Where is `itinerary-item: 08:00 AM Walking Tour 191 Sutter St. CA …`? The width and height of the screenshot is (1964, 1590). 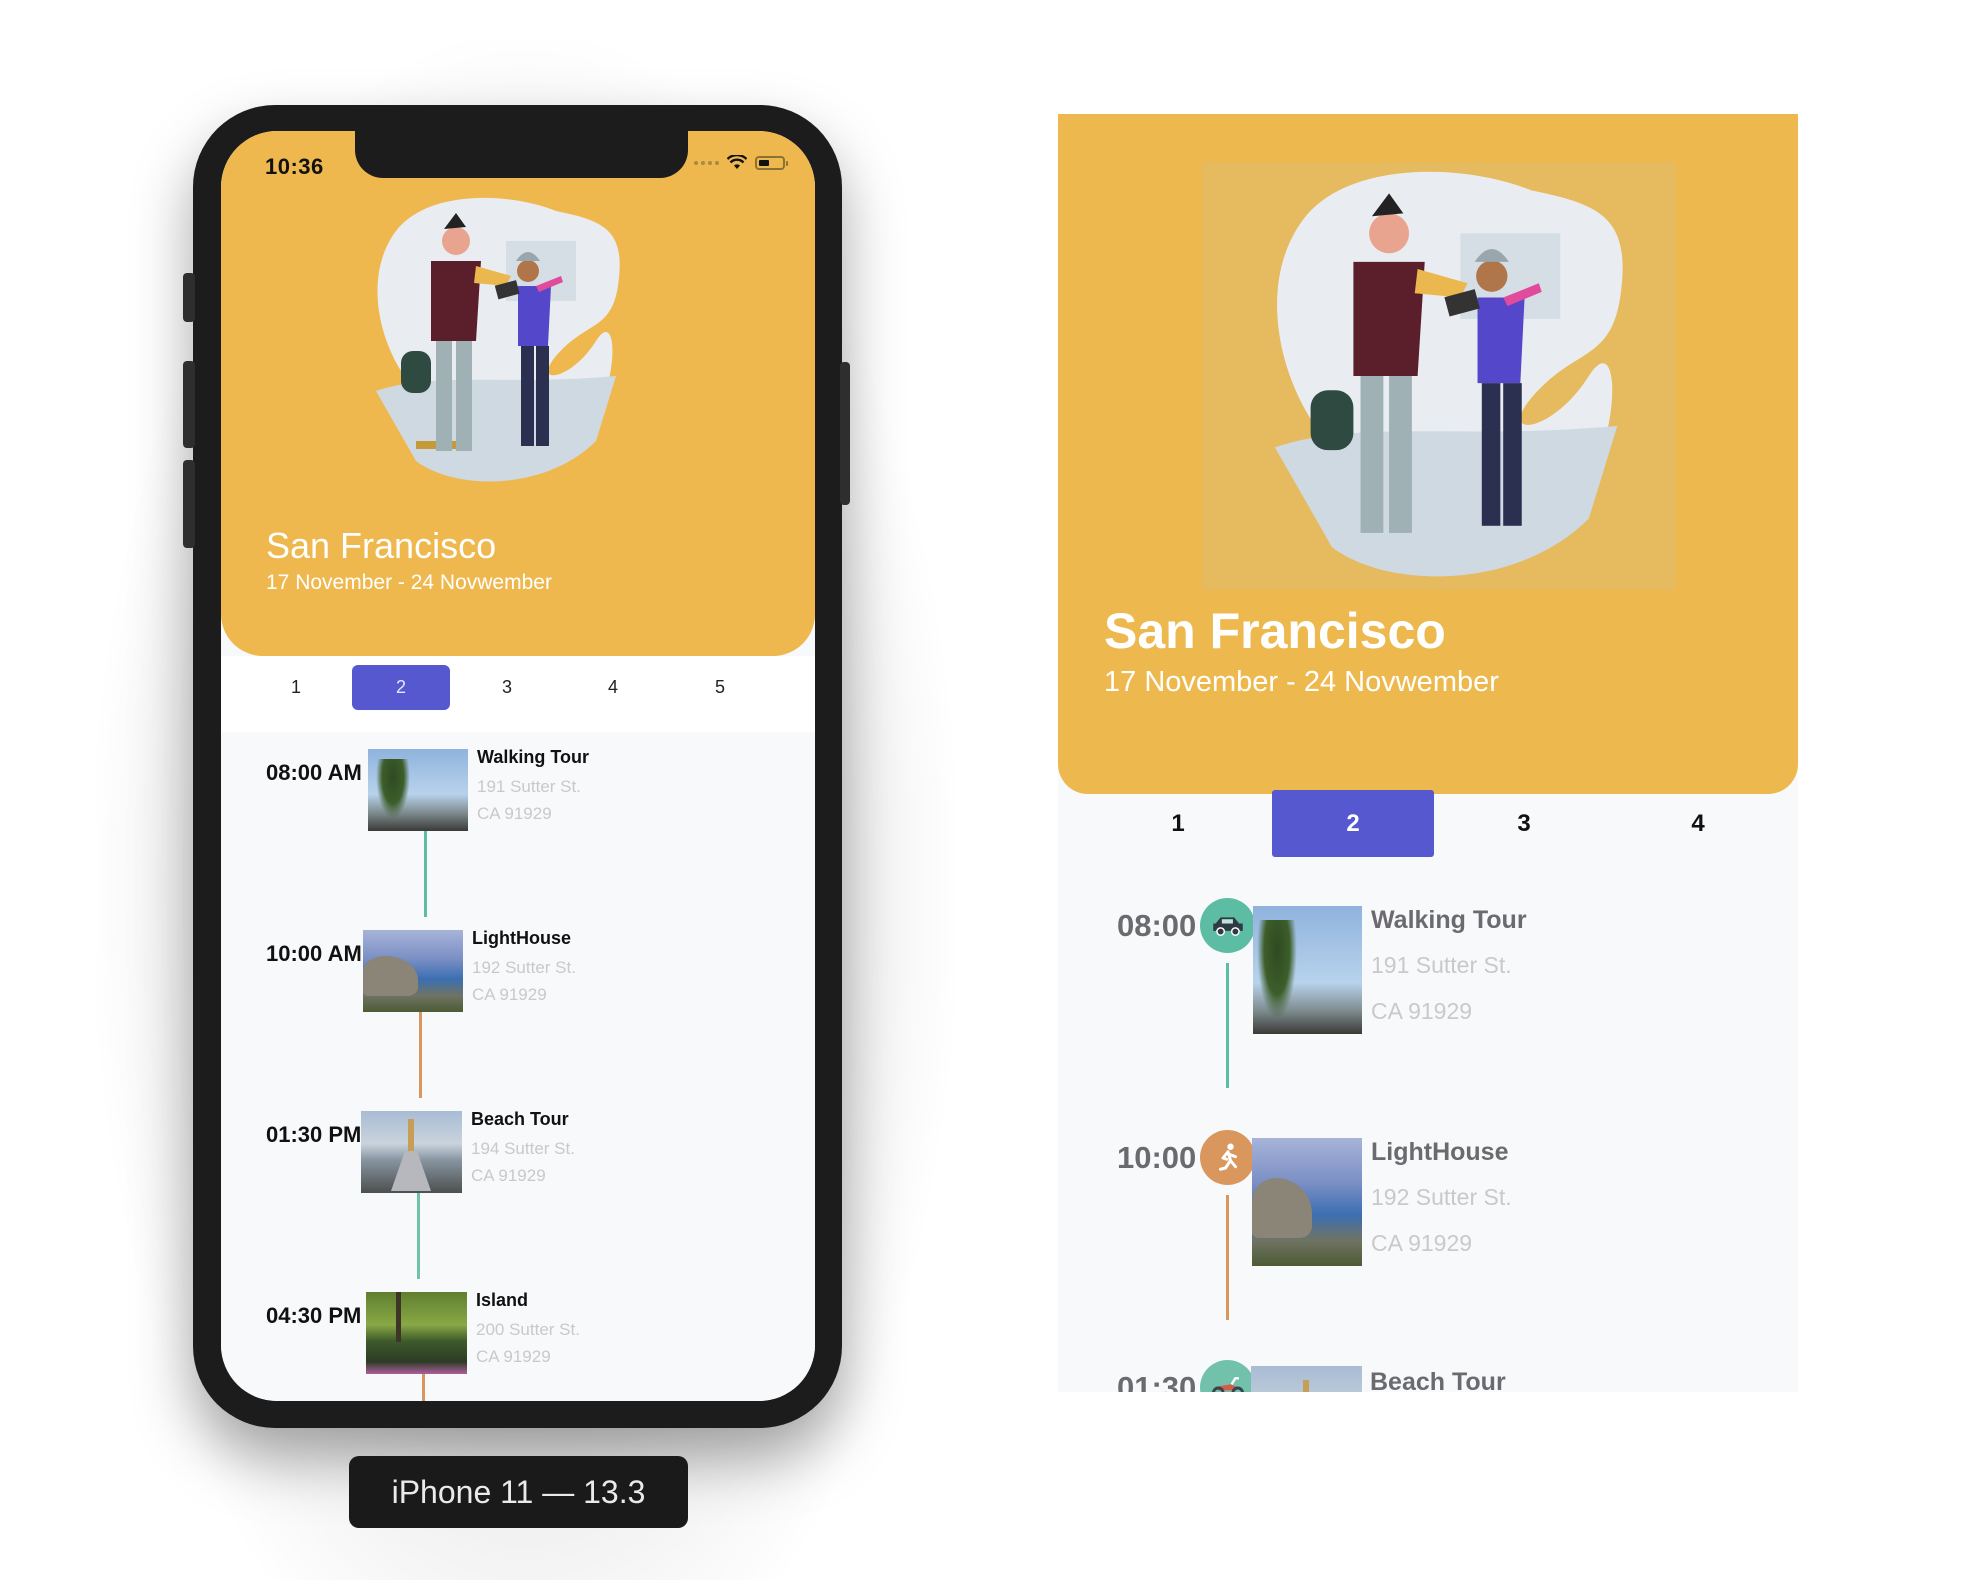
itinerary-item: 08:00 AM Walking Tour 191 Sutter St. CA … is located at coordinates (518, 824).